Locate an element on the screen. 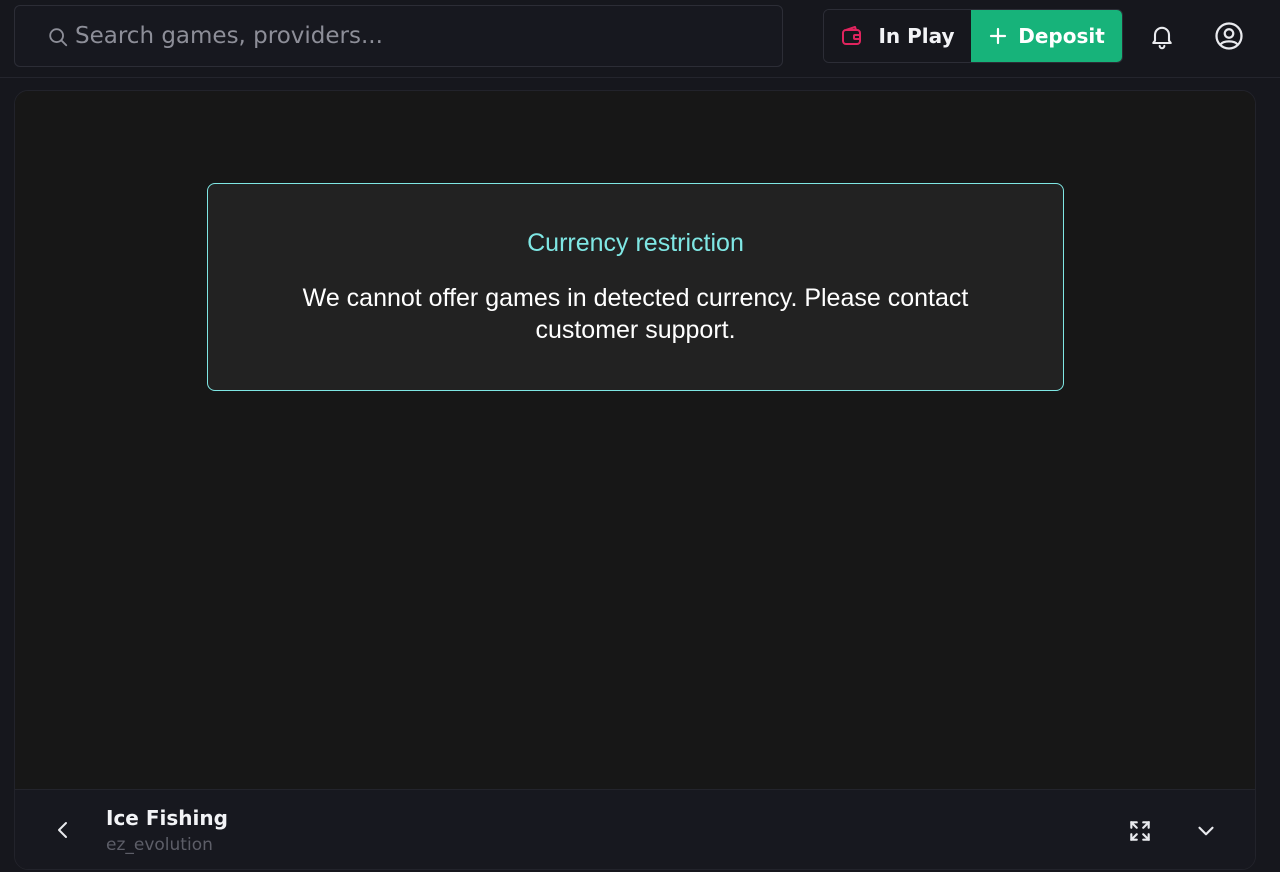 Image resolution: width=1280 pixels, height=872 pixels. expand-icon is located at coordinates (1140, 831).